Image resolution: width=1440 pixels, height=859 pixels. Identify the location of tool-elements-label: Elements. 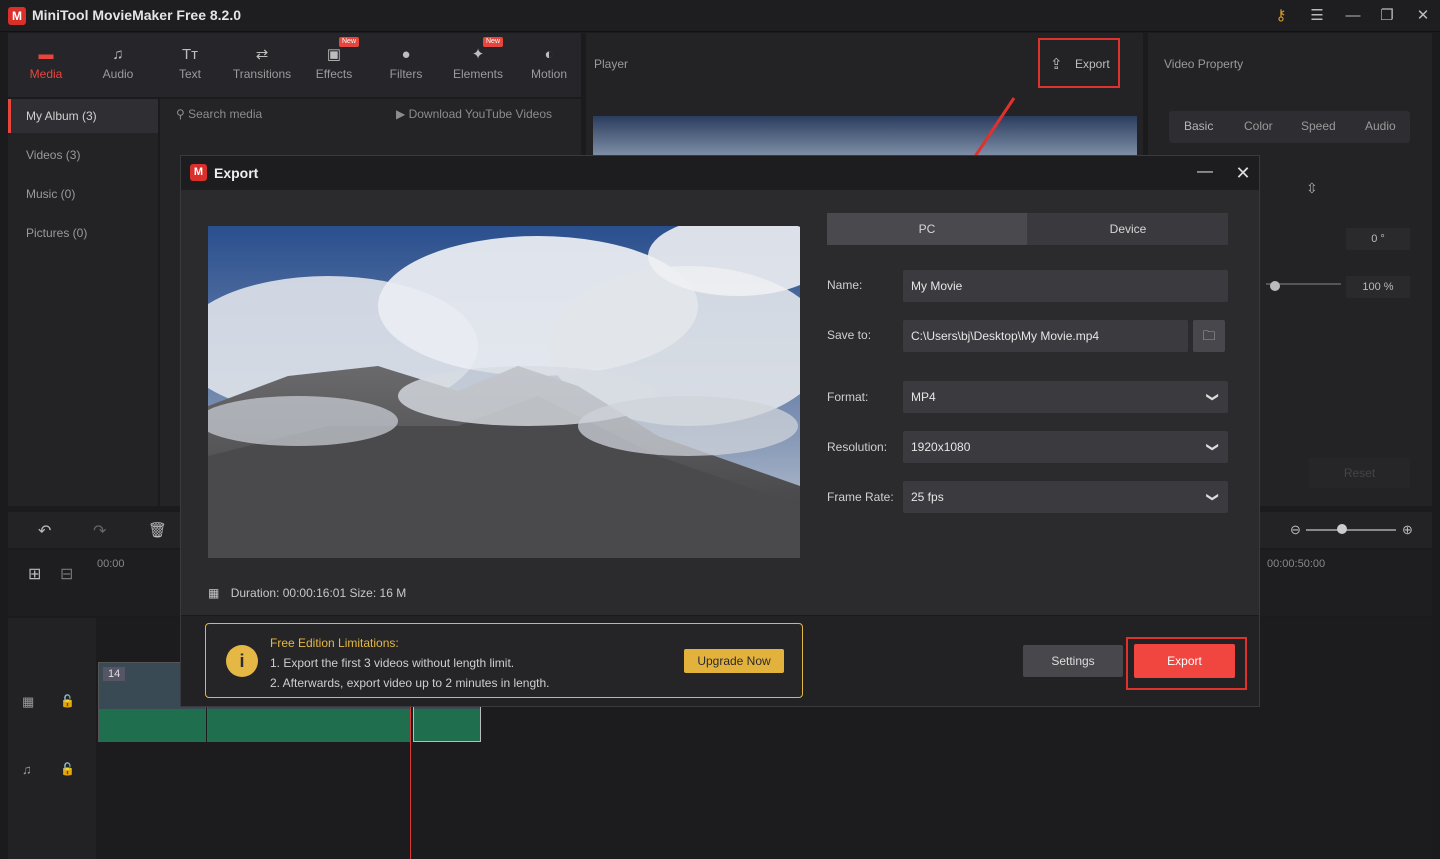
(478, 74).